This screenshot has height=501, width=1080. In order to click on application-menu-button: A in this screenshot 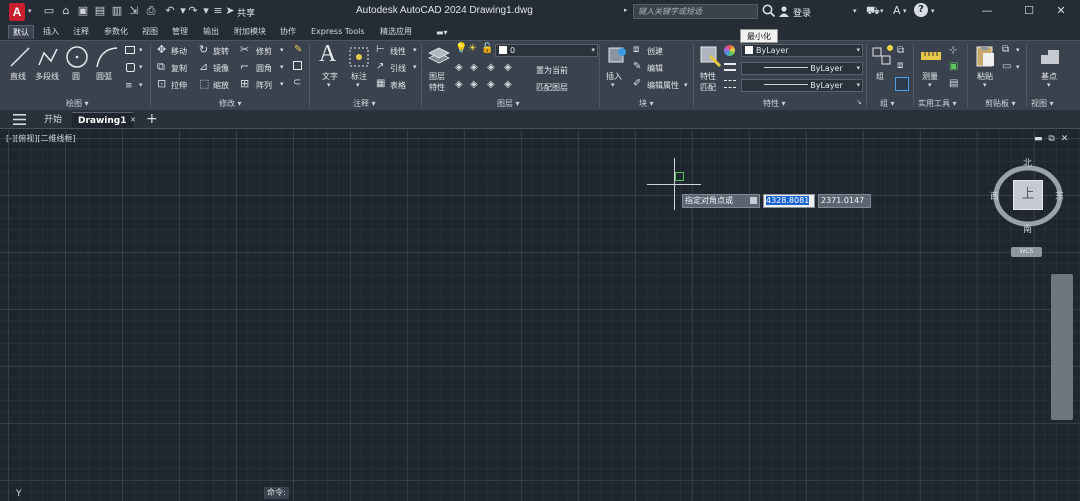, I will do `click(17, 12)`.